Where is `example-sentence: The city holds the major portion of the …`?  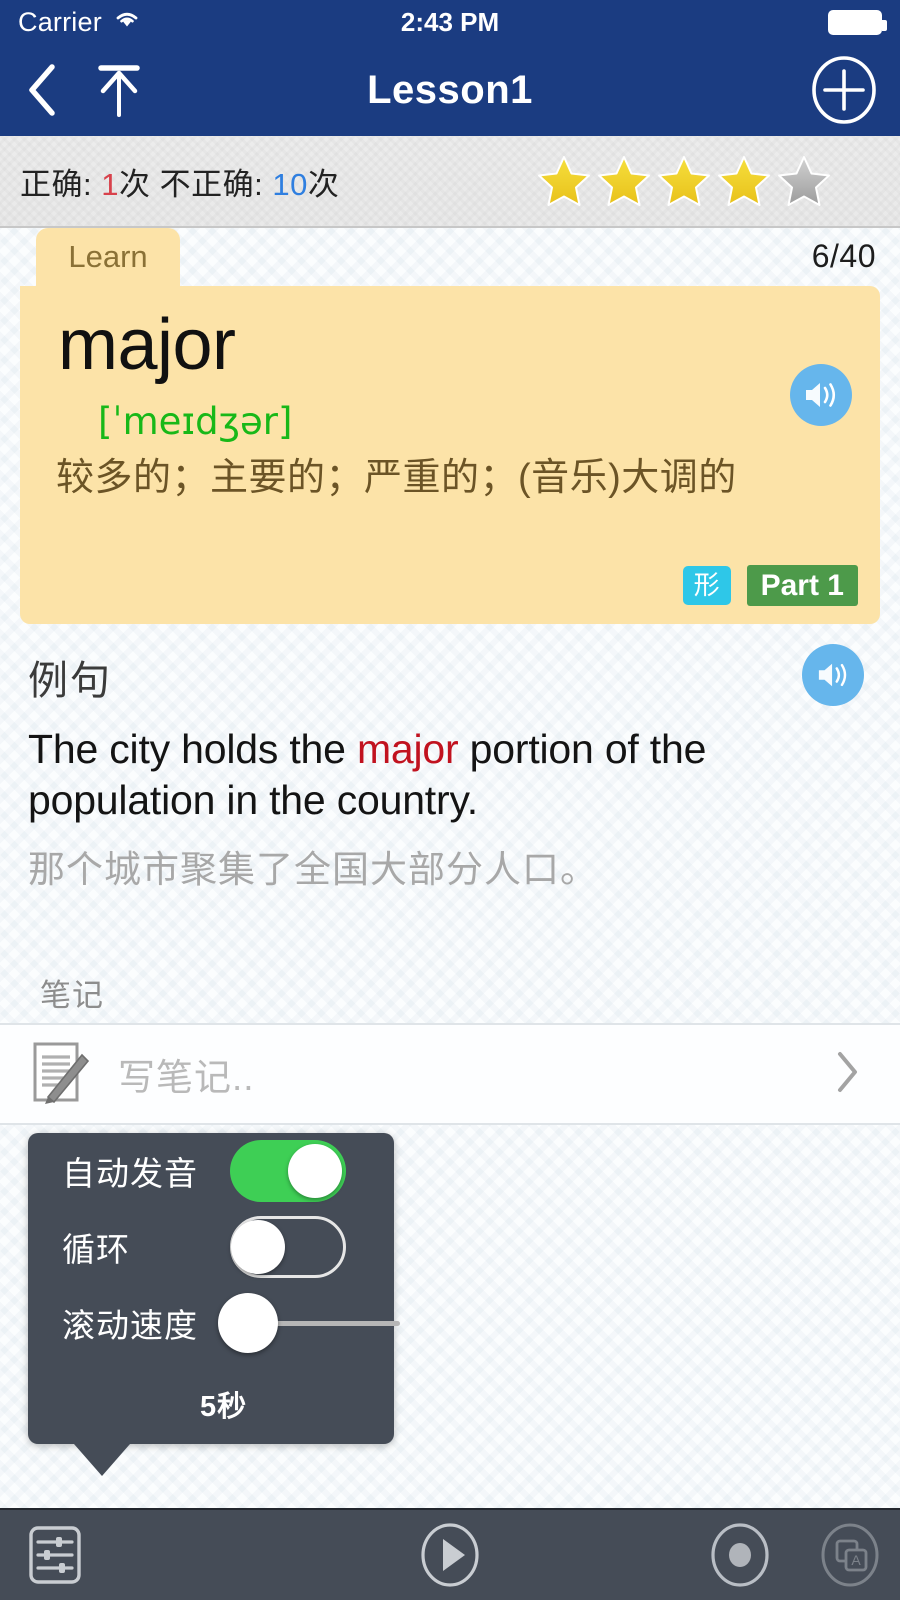 example-sentence: The city holds the major portion of the … is located at coordinates (450, 775).